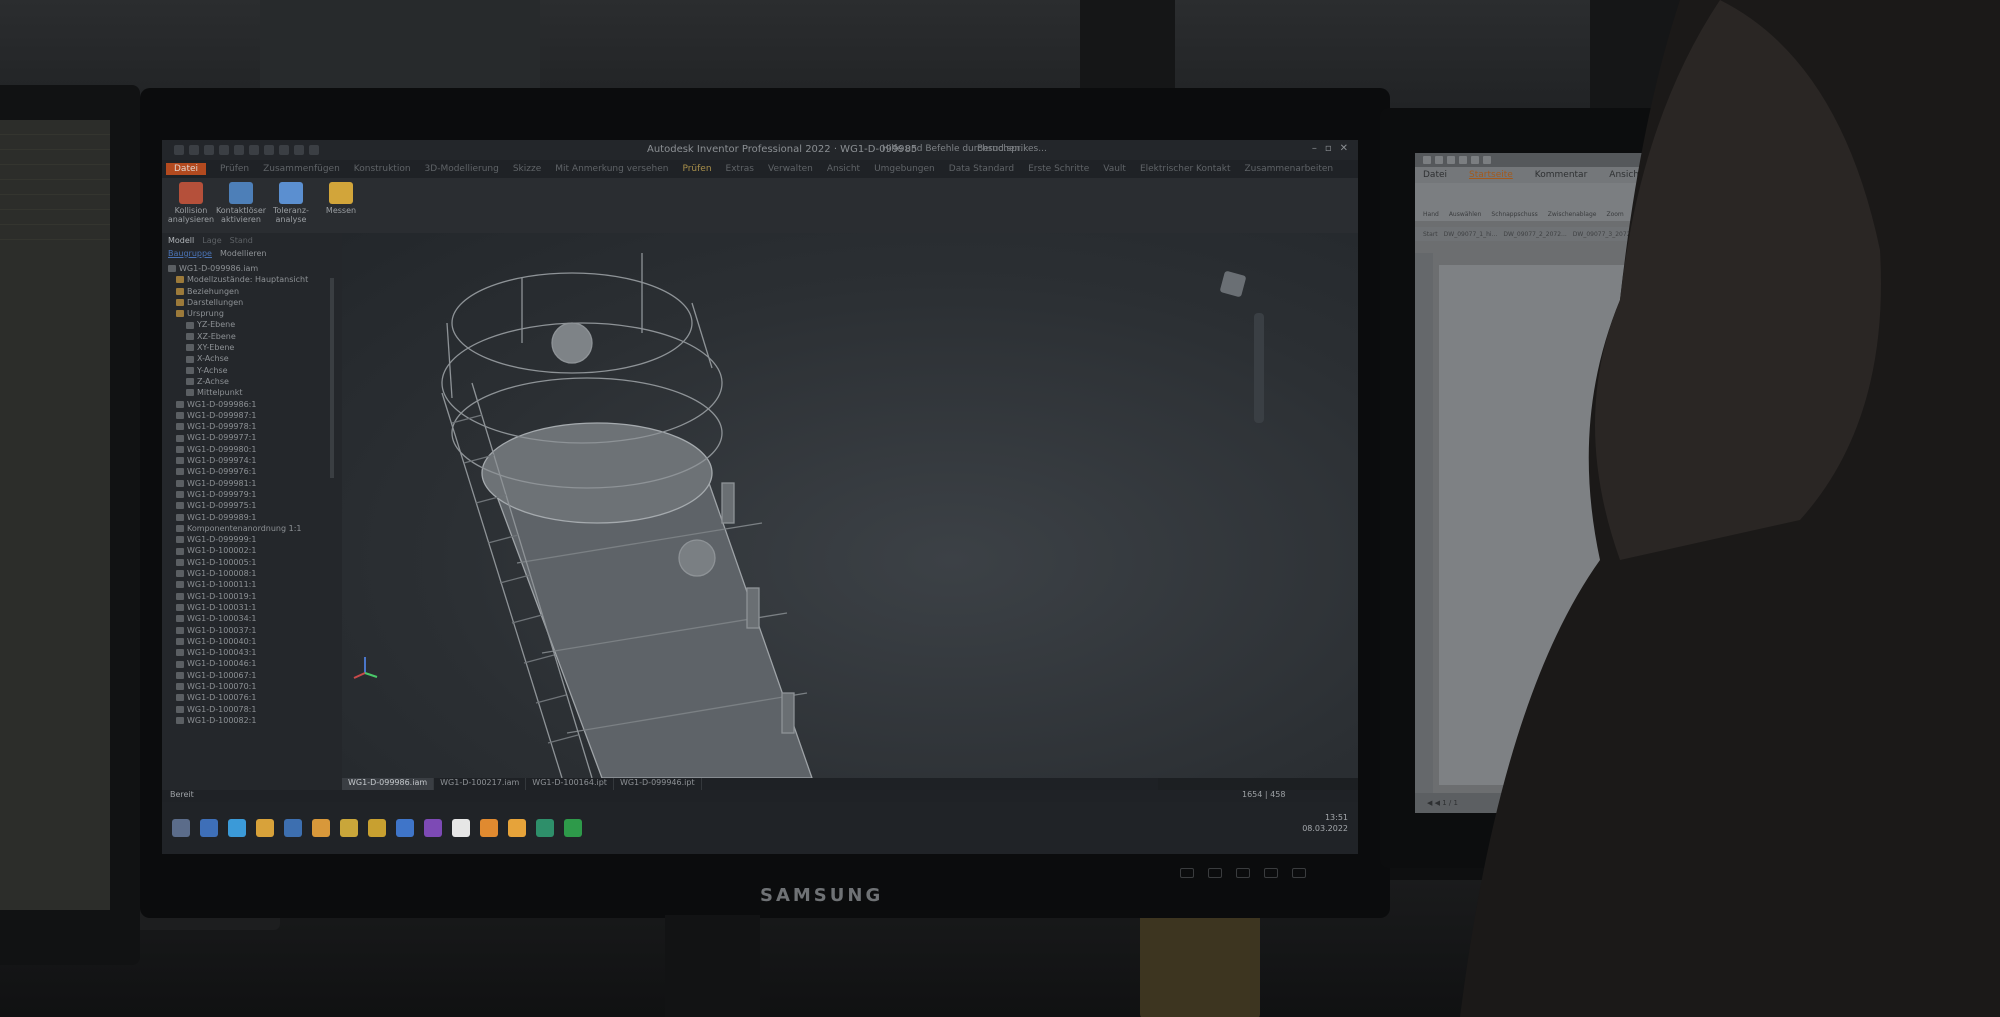 The height and width of the screenshot is (1017, 2000). I want to click on material-icon, so click(284, 150).